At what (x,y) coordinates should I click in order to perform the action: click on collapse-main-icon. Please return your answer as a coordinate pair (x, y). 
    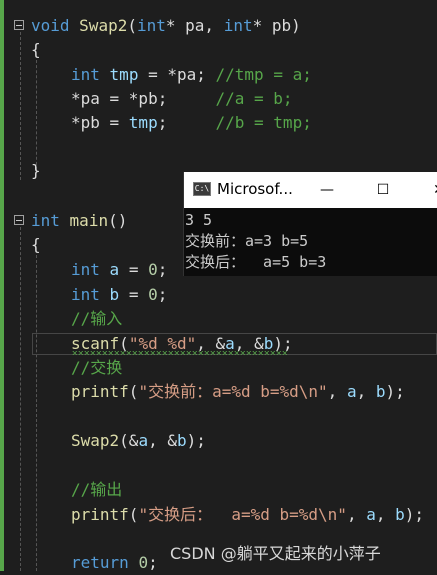
    Looking at the image, I should click on (19, 220).